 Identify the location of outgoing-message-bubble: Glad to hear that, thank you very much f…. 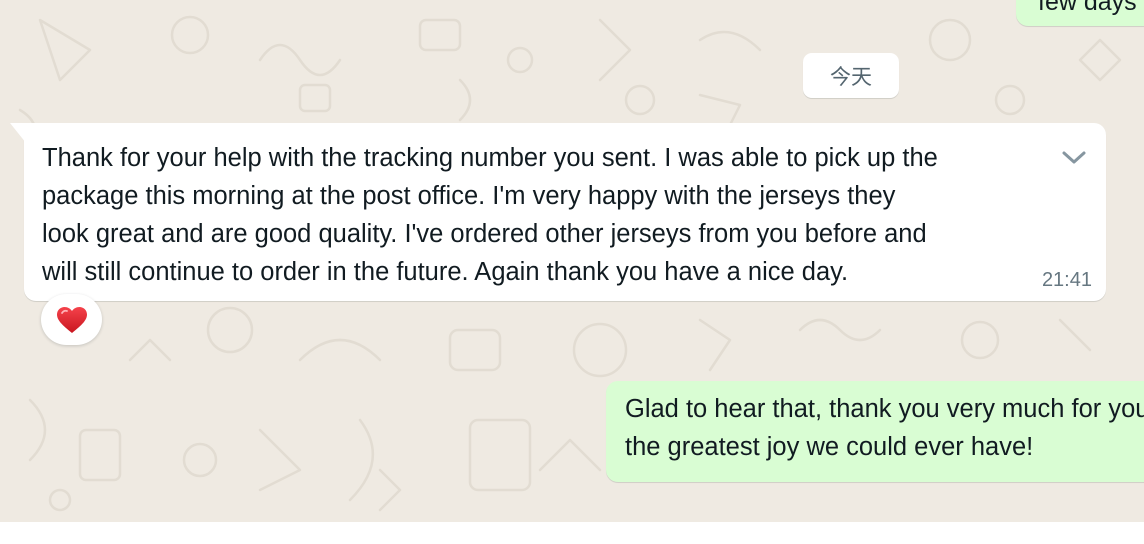
(875, 431).